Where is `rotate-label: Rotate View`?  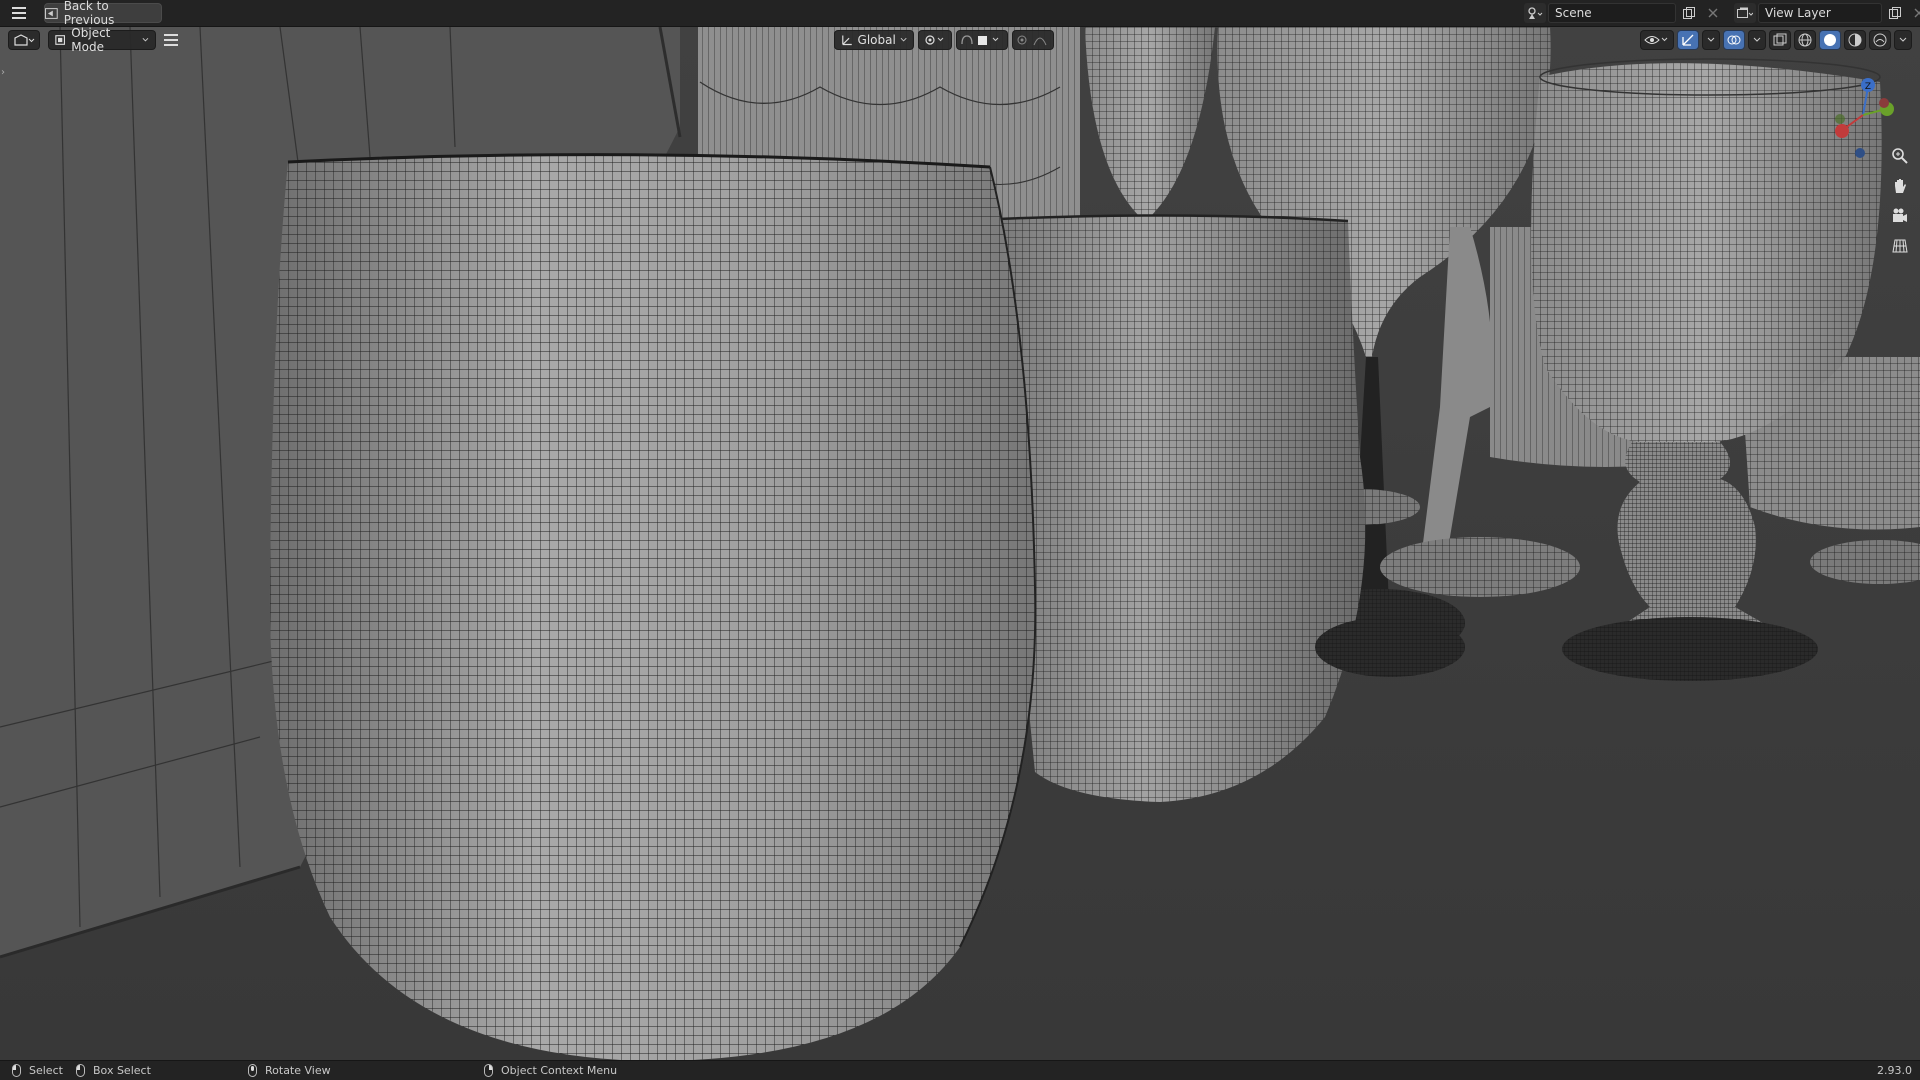 rotate-label: Rotate View is located at coordinates (298, 1070).